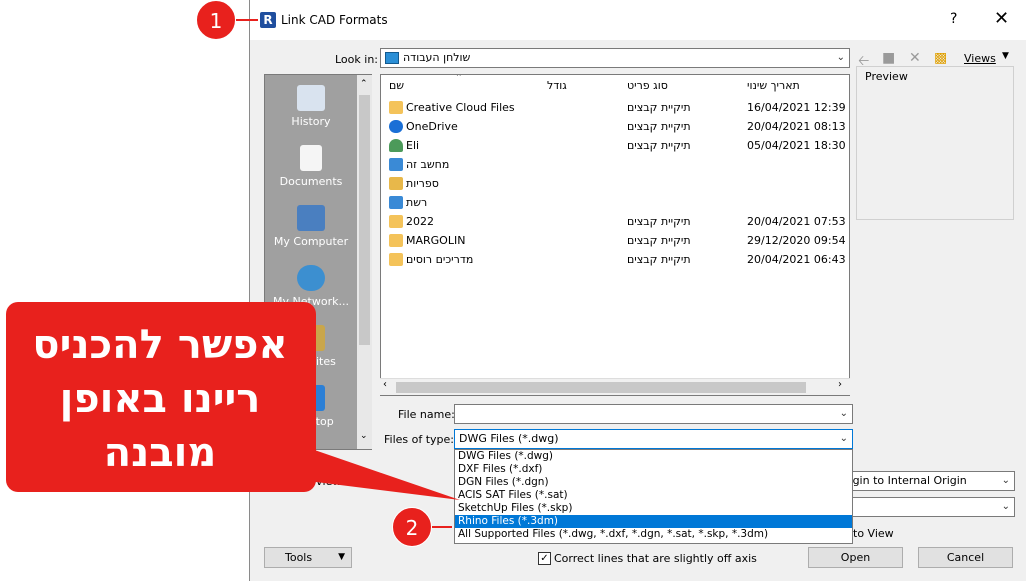 The image size is (1026, 581). What do you see at coordinates (412, 527) in the screenshot?
I see `step-badge-2: 2` at bounding box center [412, 527].